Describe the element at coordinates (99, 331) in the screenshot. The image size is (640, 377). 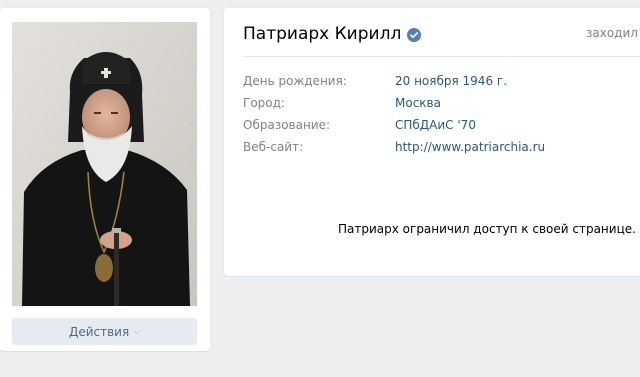
I see `actions-label: Действия` at that location.